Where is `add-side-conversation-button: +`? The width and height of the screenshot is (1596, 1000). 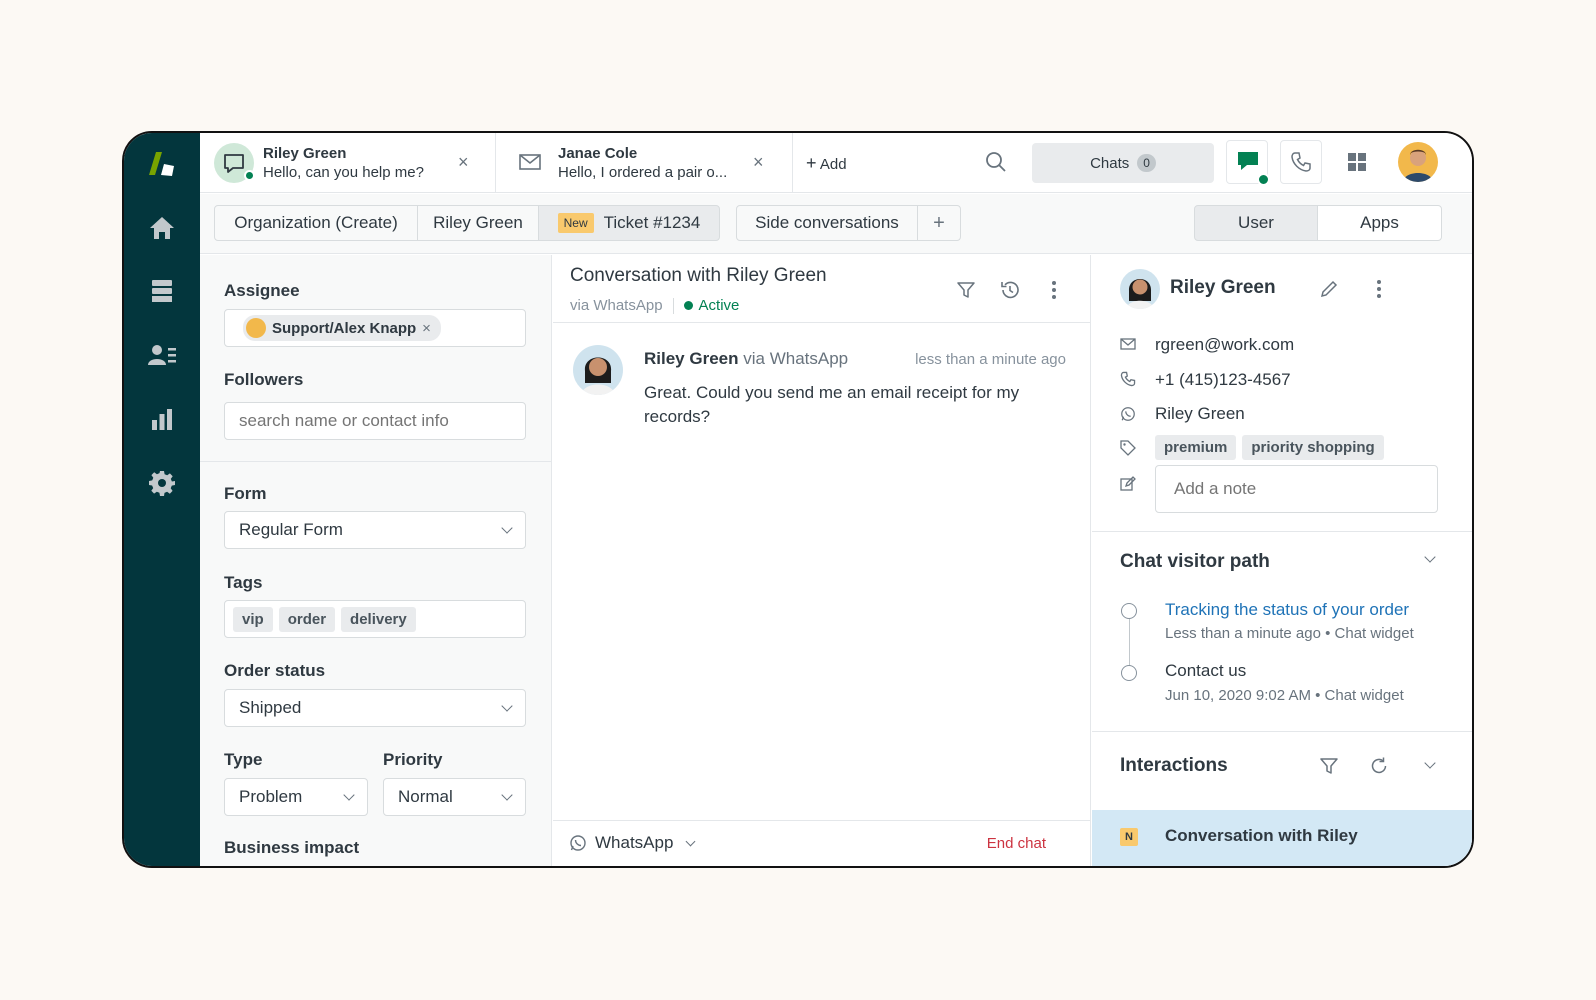 add-side-conversation-button: + is located at coordinates (939, 223).